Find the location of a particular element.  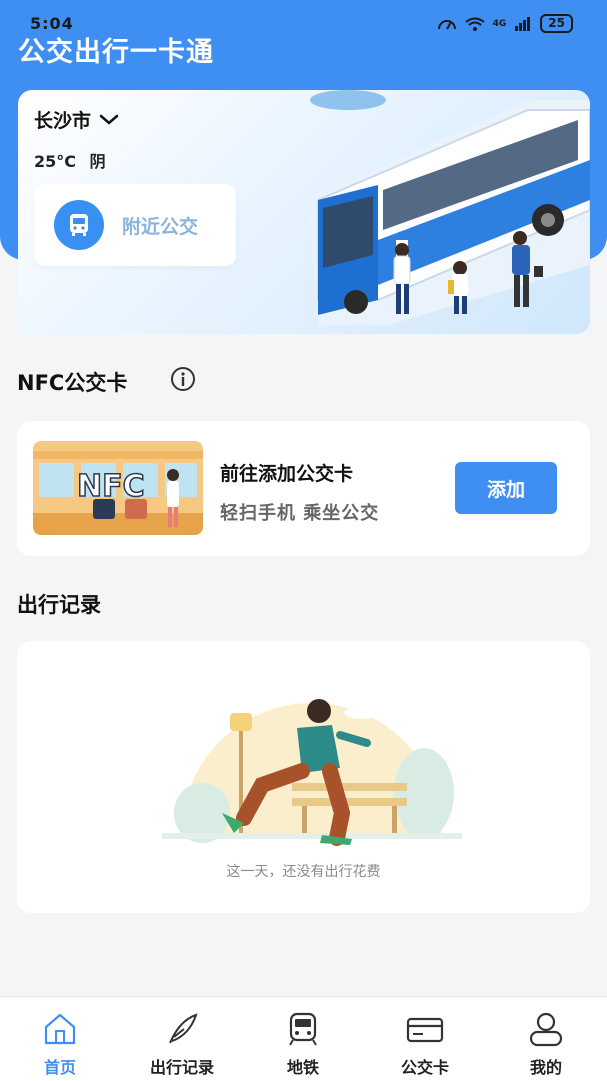

status-icons: 4G 25 is located at coordinates (505, 23).